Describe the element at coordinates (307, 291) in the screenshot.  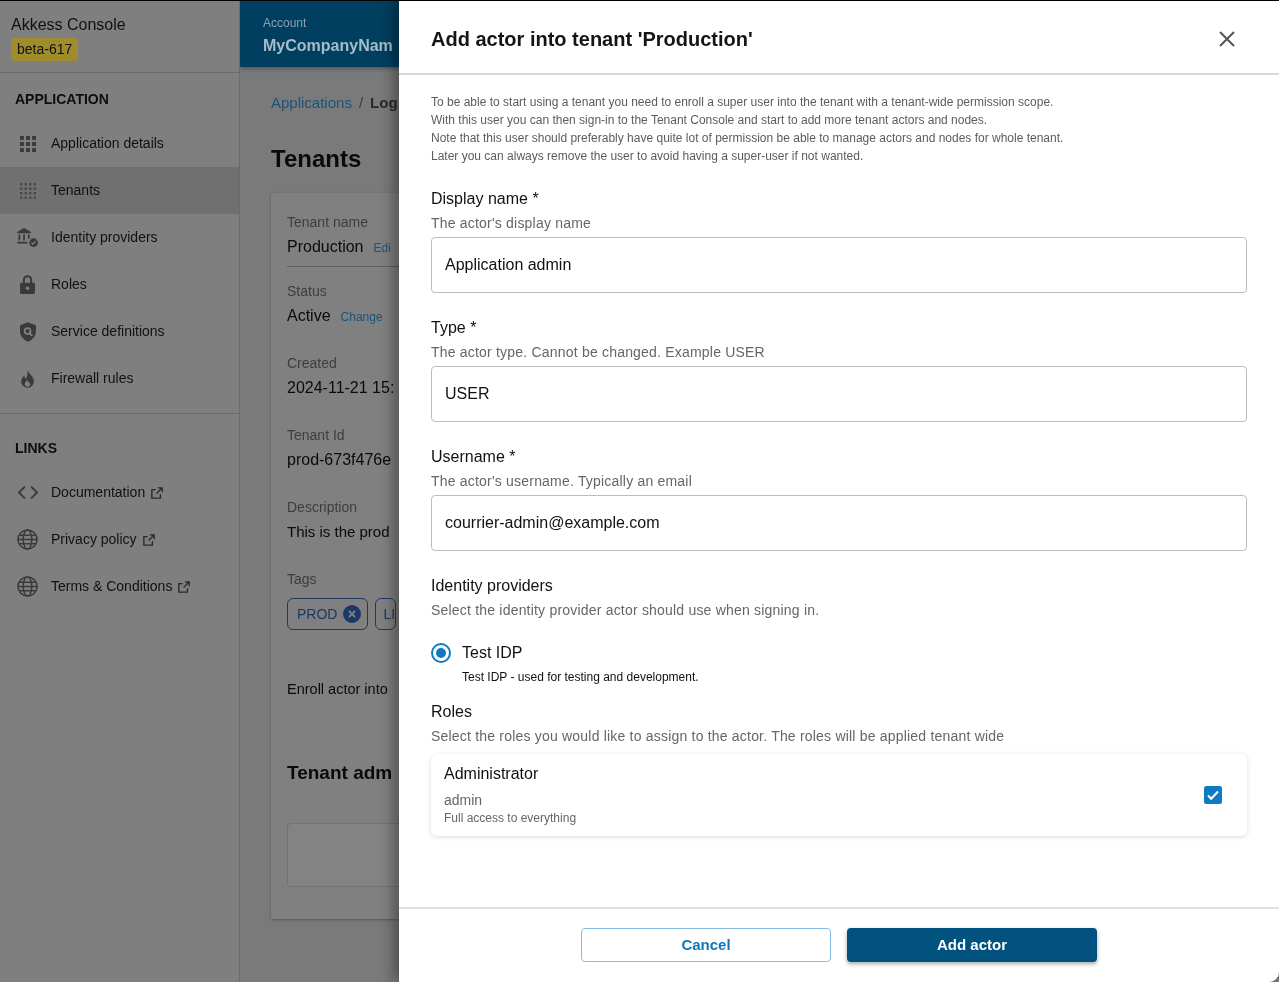
I see `field-label: Status` at that location.